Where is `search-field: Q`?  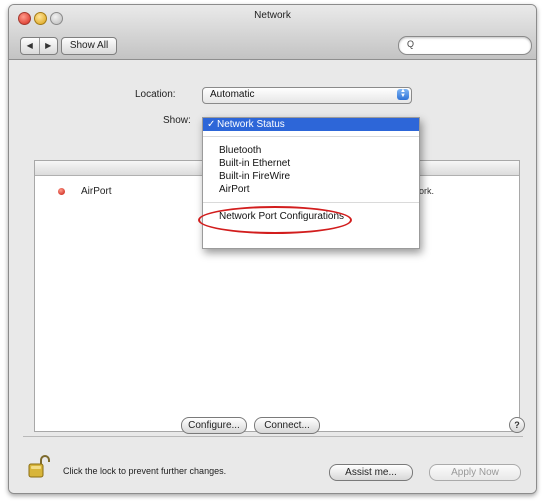
search-field: Q is located at coordinates (465, 45).